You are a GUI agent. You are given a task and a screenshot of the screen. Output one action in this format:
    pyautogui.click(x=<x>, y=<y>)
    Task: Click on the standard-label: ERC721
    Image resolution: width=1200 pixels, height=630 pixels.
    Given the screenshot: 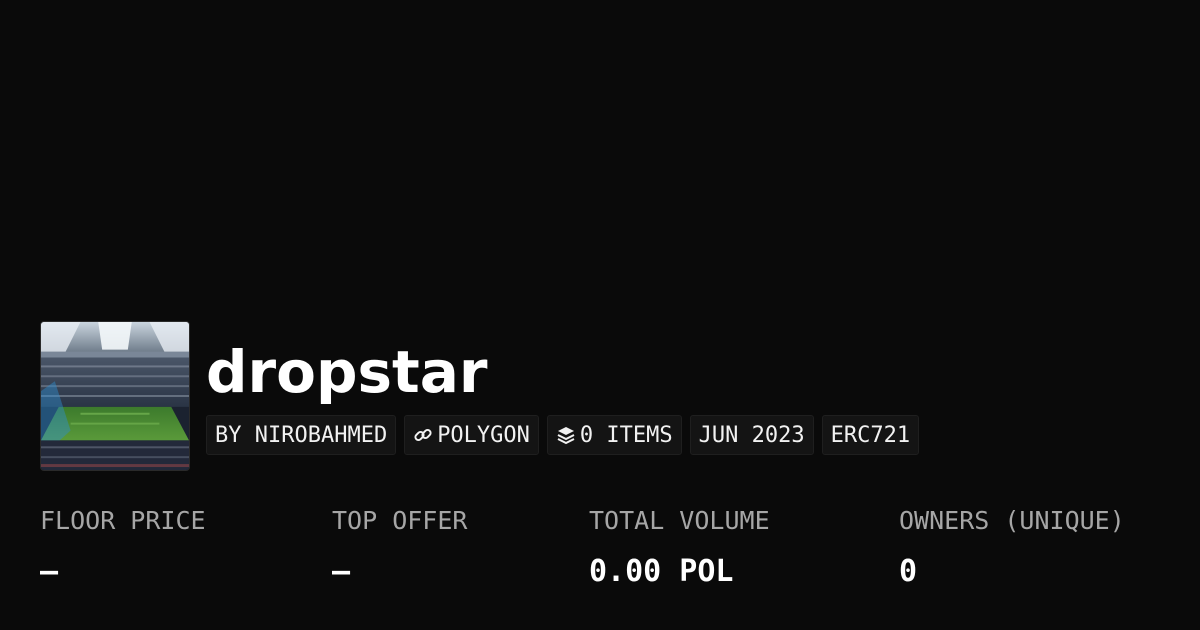 What is the action you would take?
    pyautogui.click(x=870, y=435)
    